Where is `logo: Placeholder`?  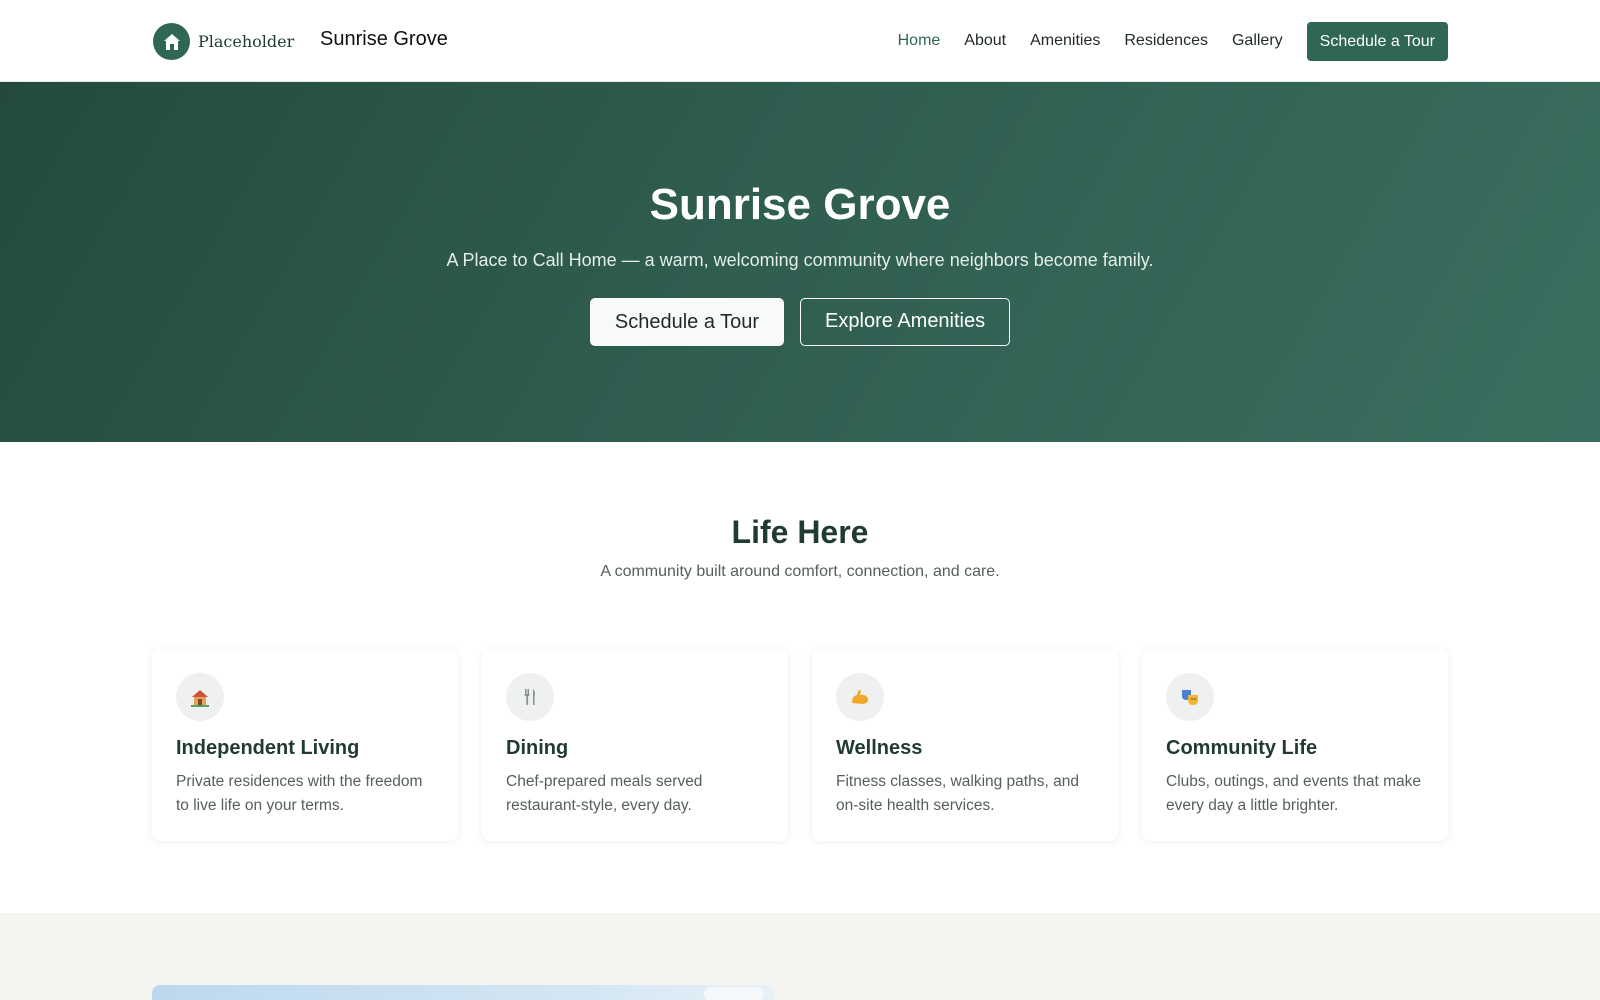 logo: Placeholder is located at coordinates (223, 41).